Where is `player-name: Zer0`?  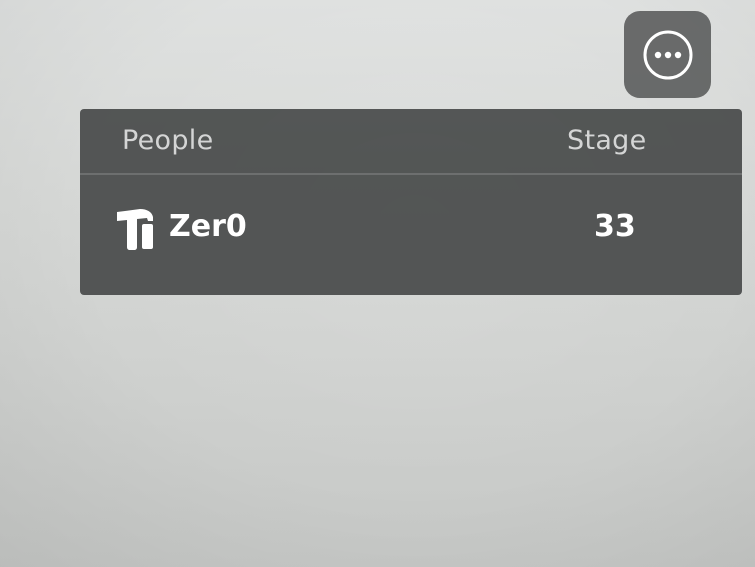 player-name: Zer0 is located at coordinates (208, 226).